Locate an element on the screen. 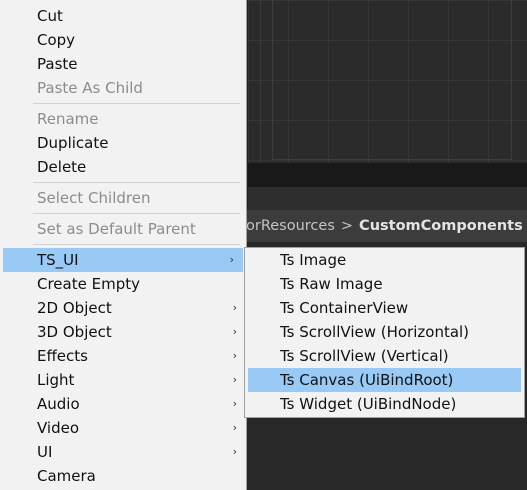  menu-item-copy: Copy is located at coordinates (123, 40).